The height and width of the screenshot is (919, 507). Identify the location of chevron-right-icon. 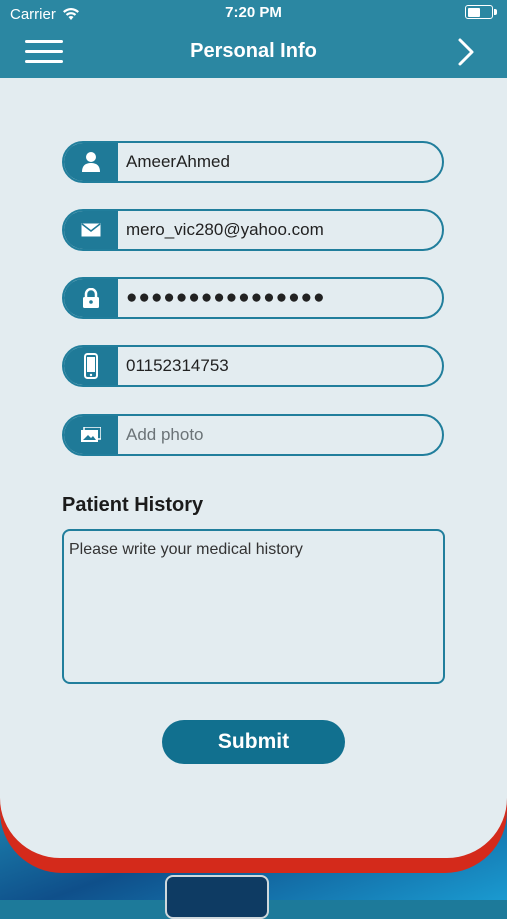
(466, 52).